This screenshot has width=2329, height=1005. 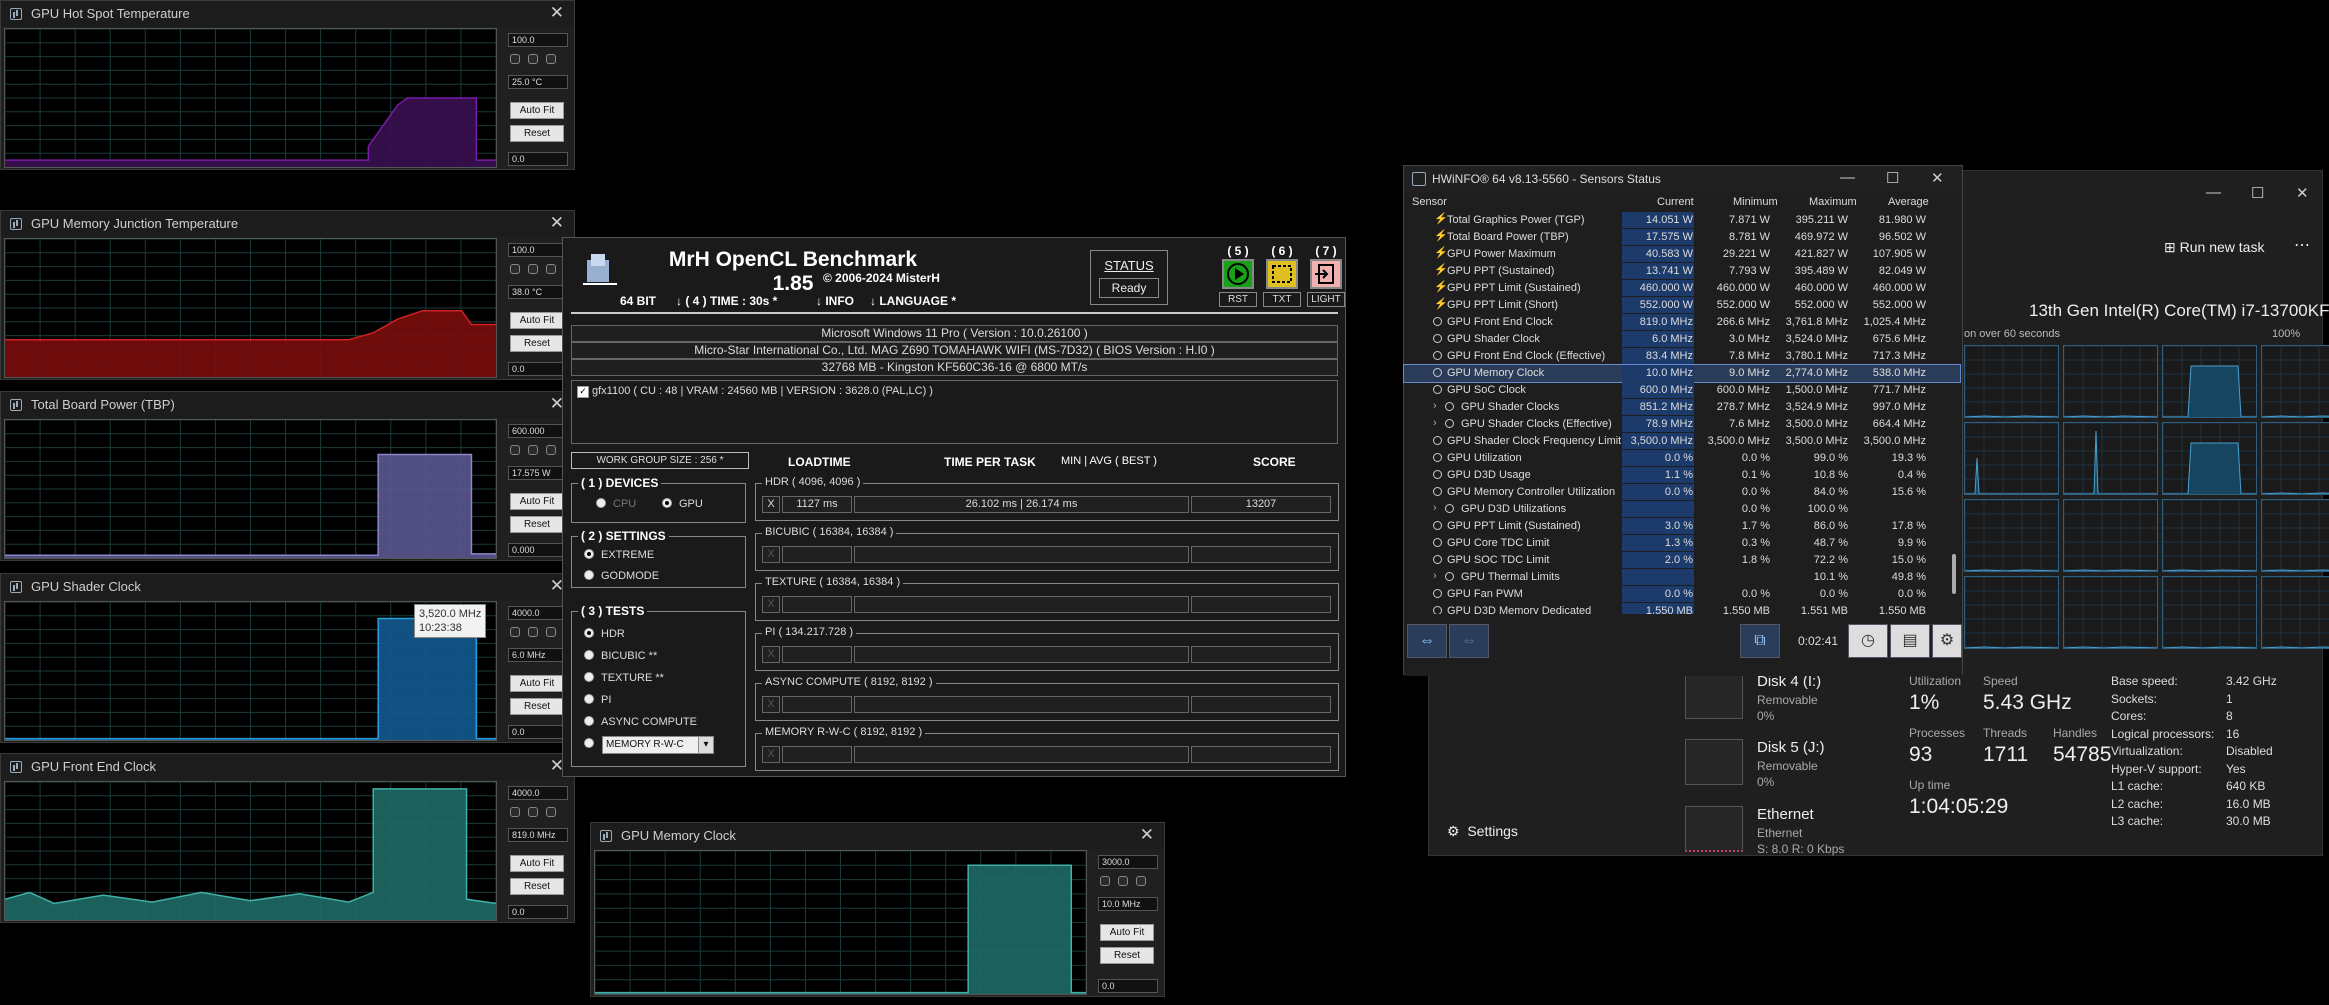 I want to click on settings-gear-icon: ⚙, so click(x=1947, y=641).